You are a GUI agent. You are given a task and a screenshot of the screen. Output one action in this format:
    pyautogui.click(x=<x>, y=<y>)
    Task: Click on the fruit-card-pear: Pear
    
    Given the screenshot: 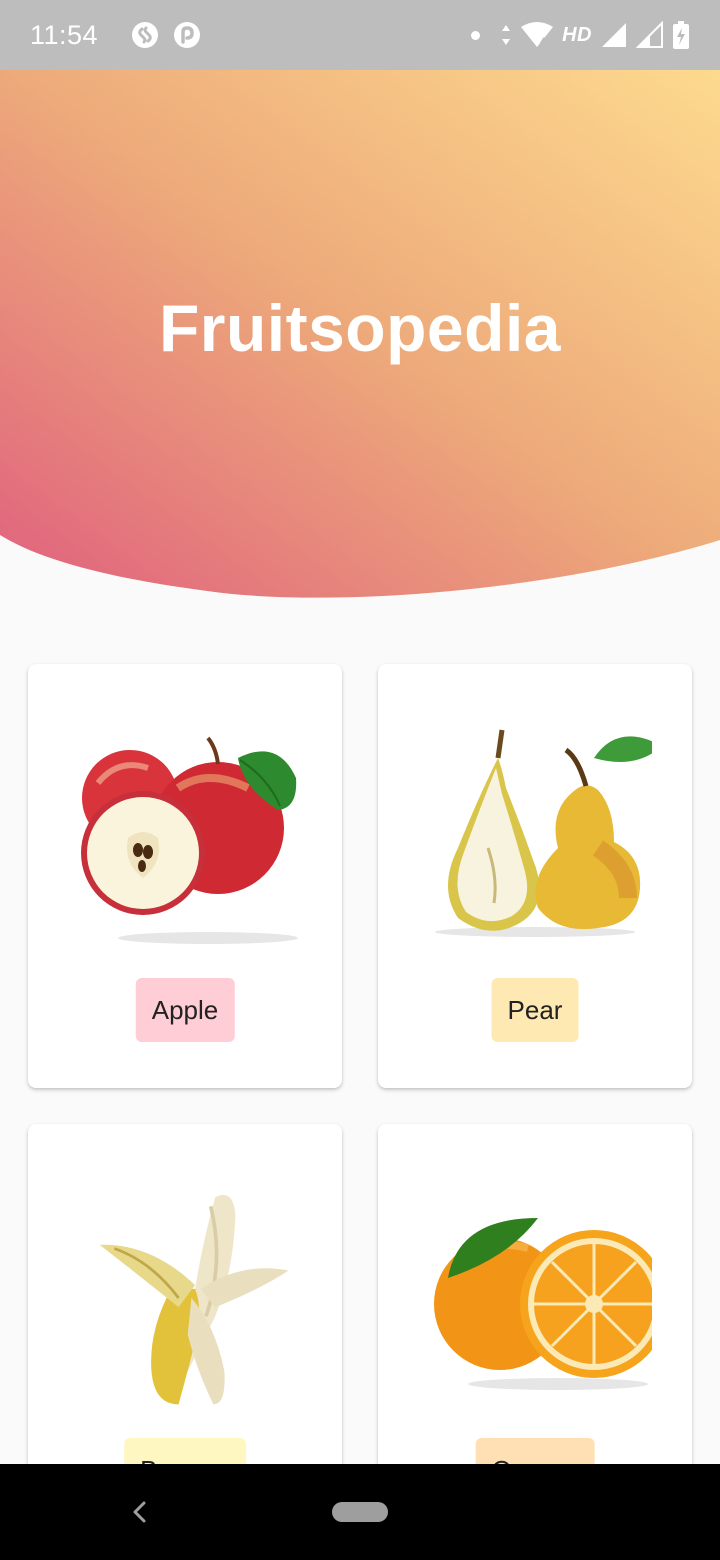 What is the action you would take?
    pyautogui.click(x=535, y=876)
    